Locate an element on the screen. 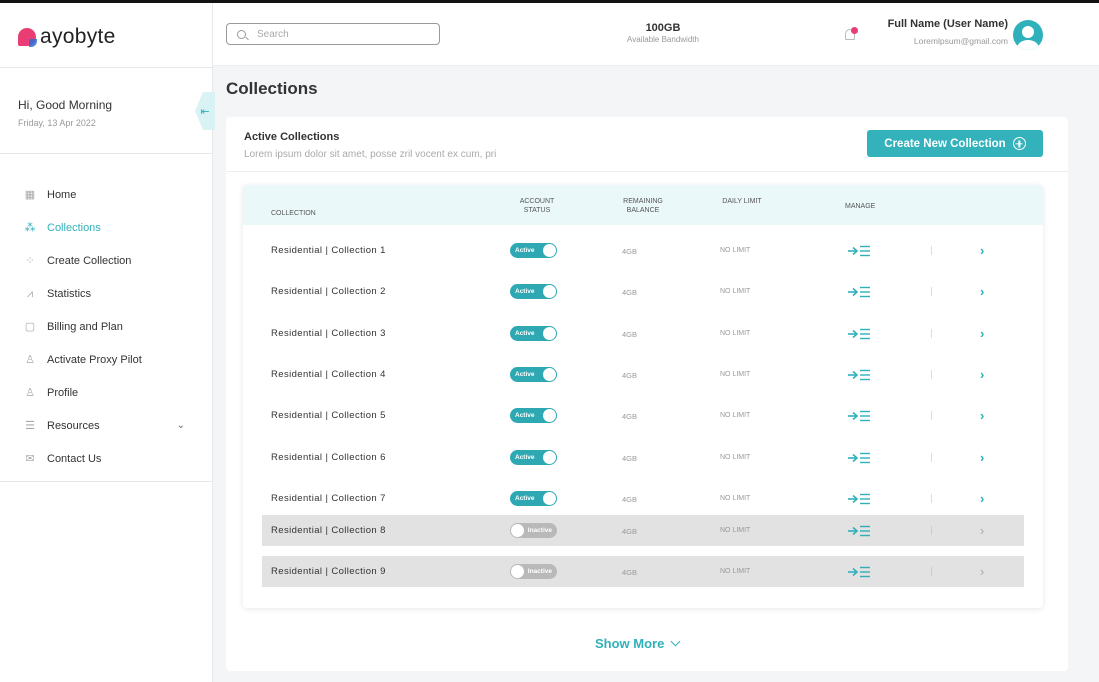 This screenshot has height=682, width=1099. sidebar-item-profile: ♙ Profile is located at coordinates (106, 392).